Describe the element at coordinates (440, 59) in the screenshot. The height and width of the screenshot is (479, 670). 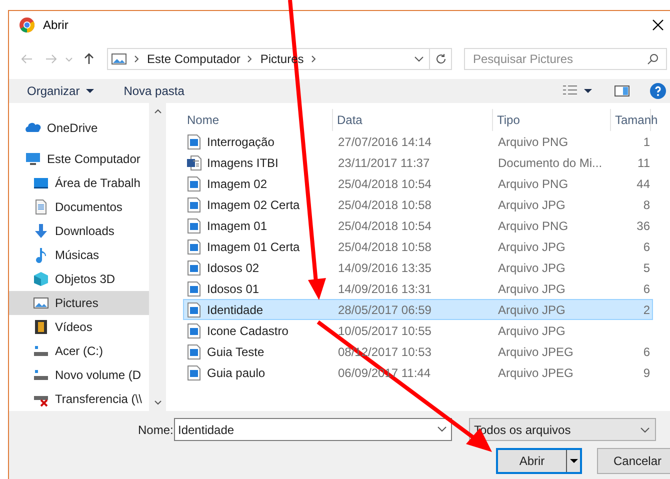
I see `refresh-icon` at that location.